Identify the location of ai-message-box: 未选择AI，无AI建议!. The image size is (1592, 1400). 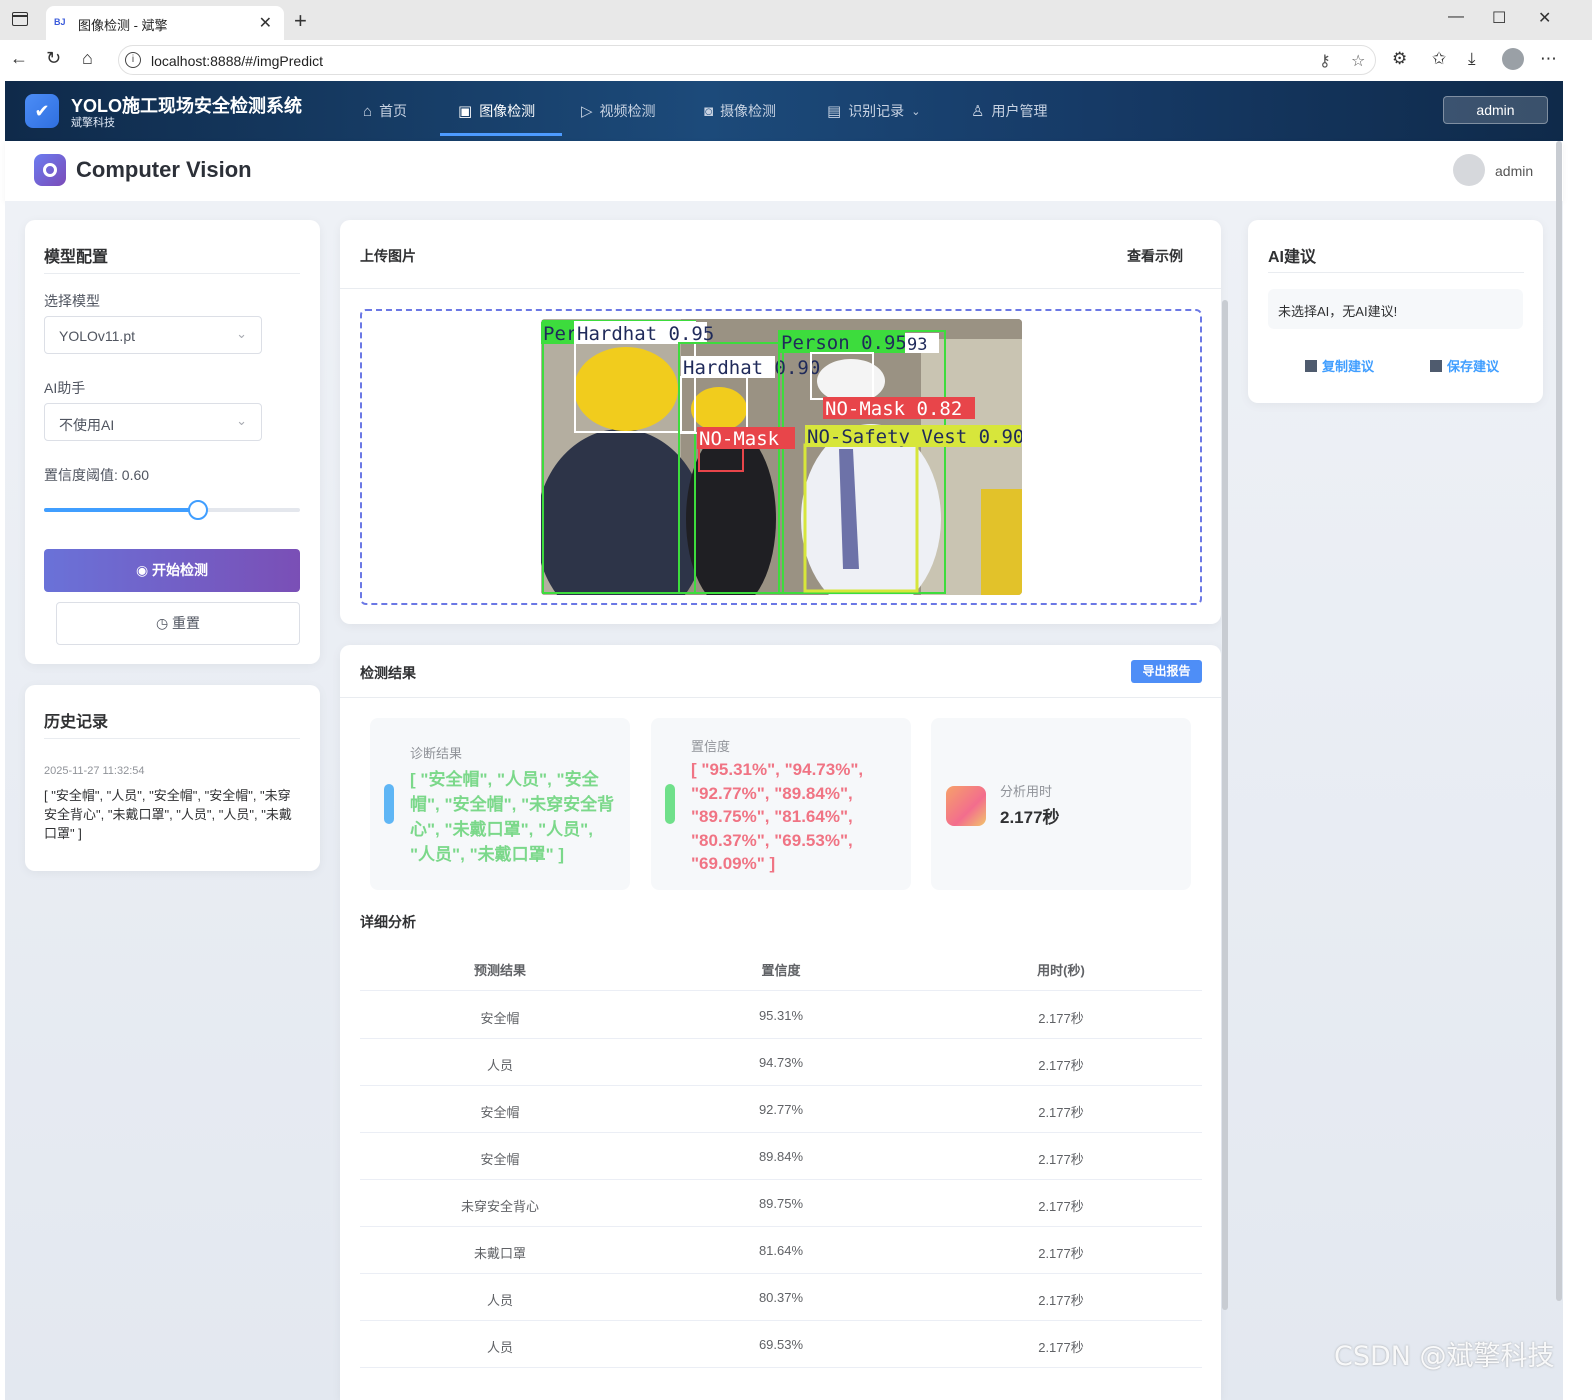
(1395, 309).